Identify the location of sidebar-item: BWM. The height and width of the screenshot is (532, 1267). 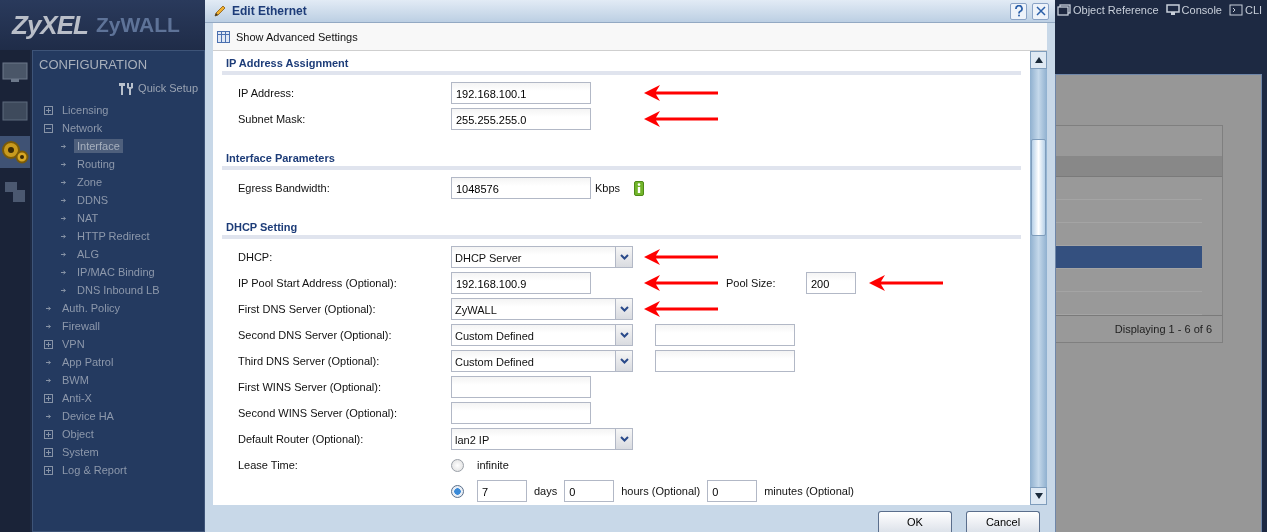
(75, 380).